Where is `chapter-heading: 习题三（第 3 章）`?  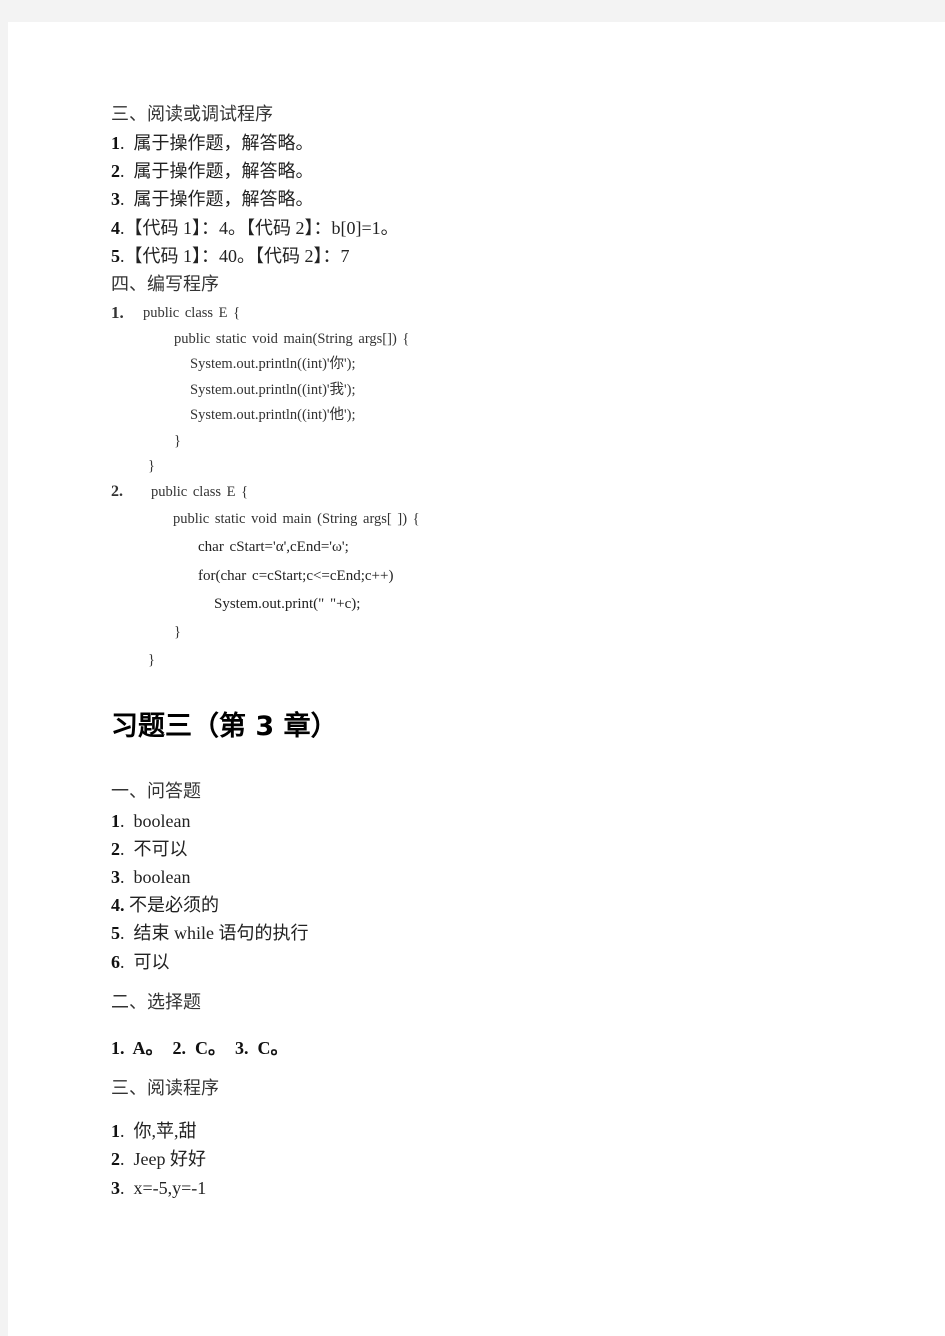
chapter-heading: 习题三（第 3 章） is located at coordinates (224, 726).